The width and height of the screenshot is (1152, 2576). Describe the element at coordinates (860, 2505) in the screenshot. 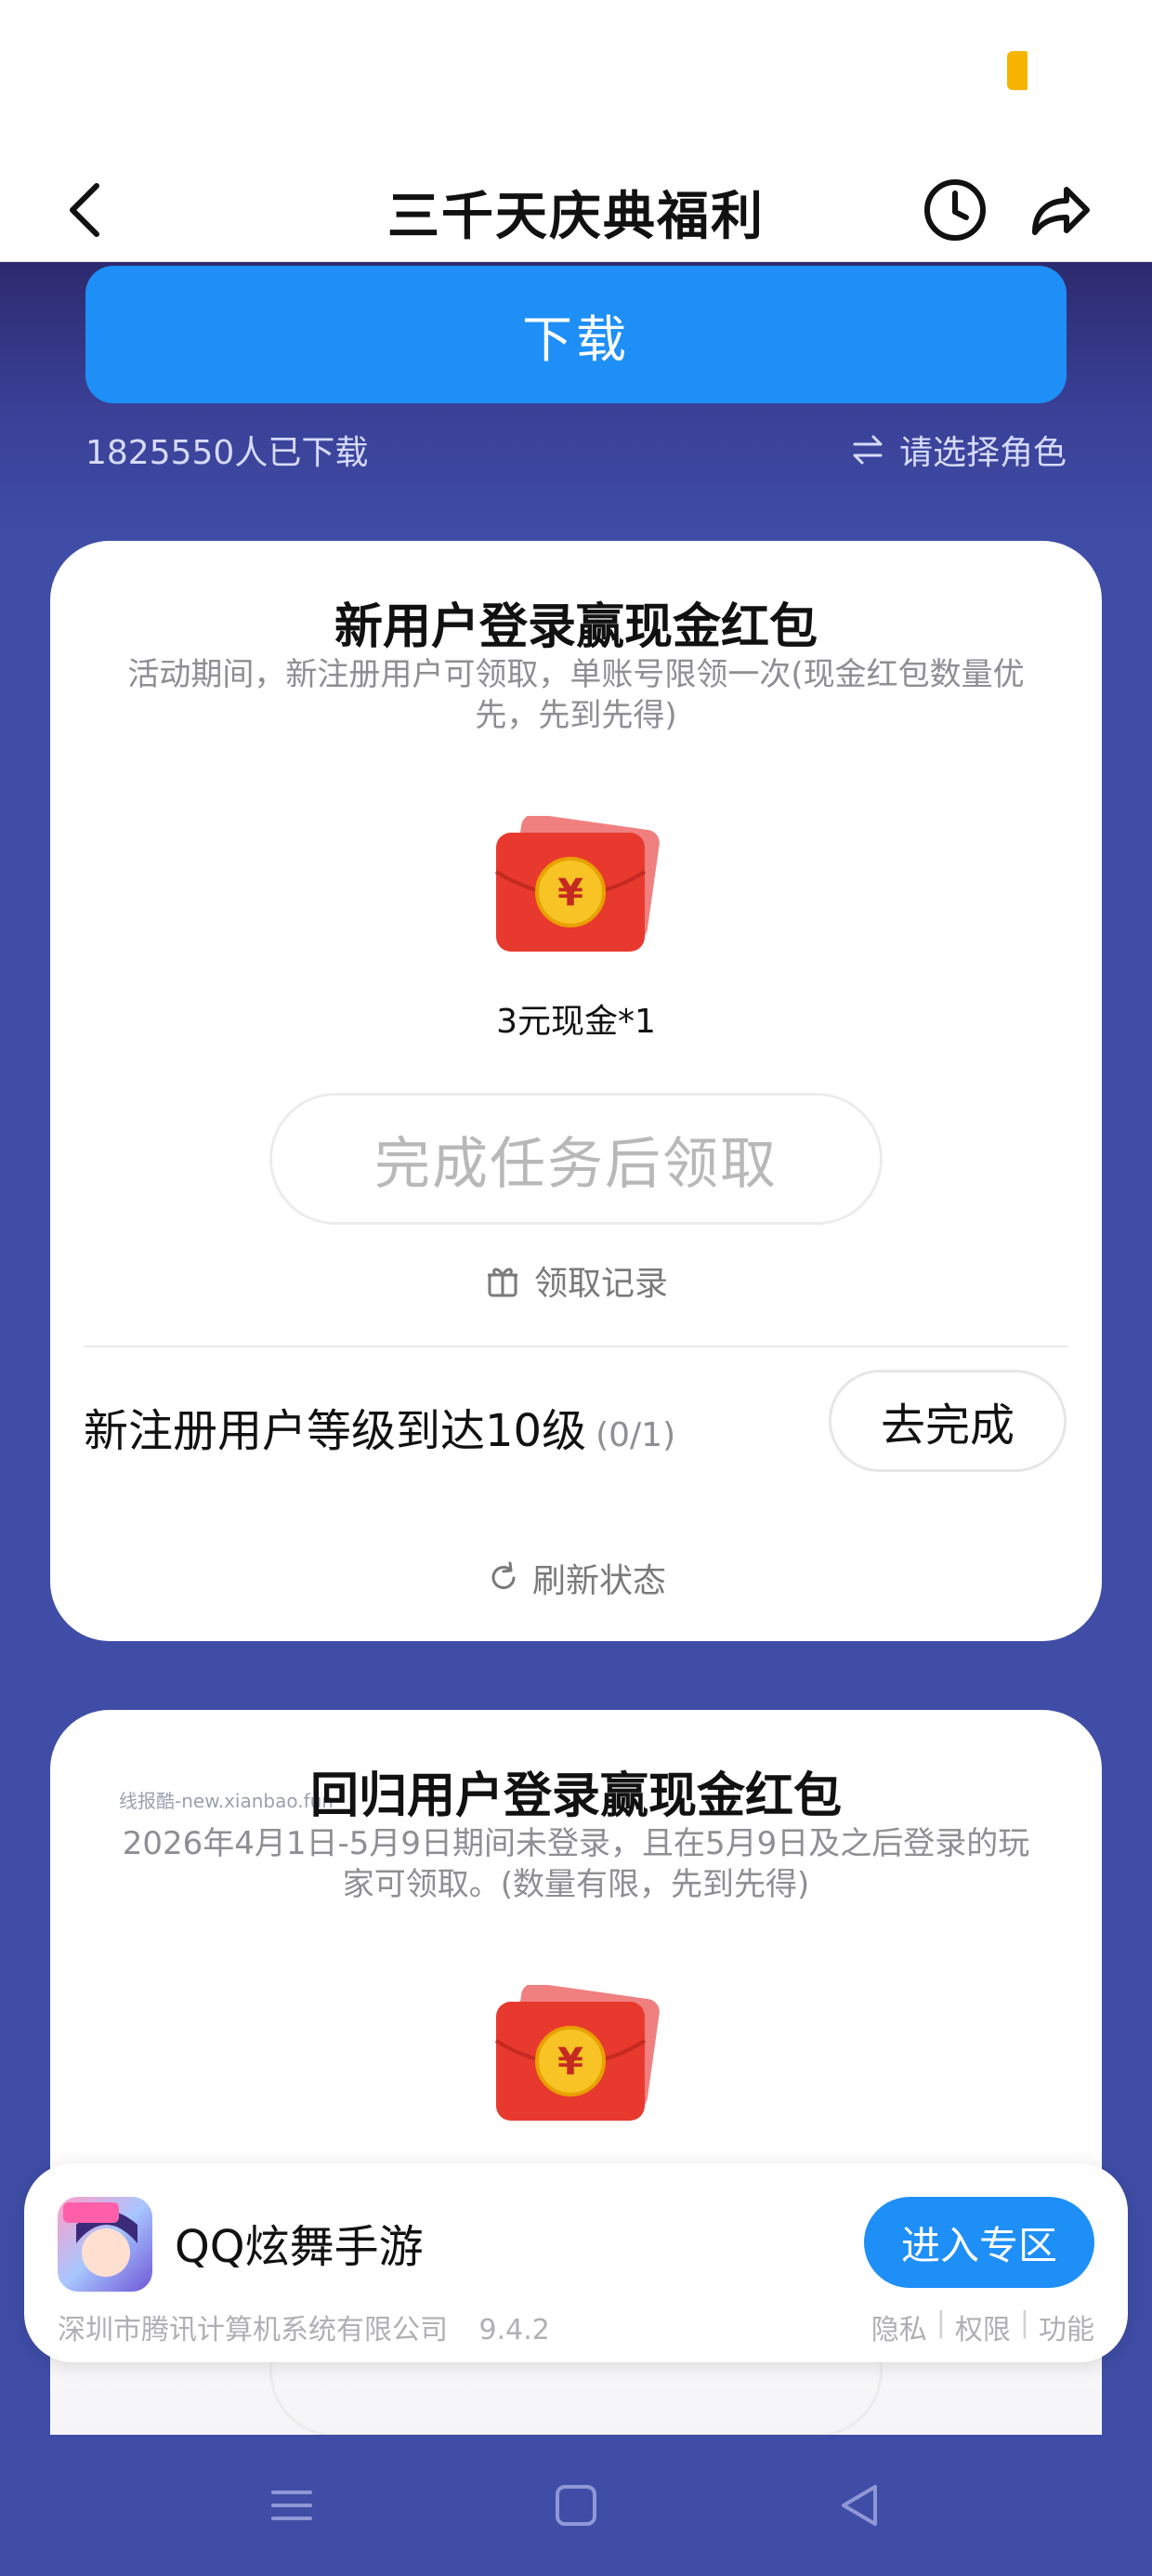

I see `back-triangle-icon` at that location.